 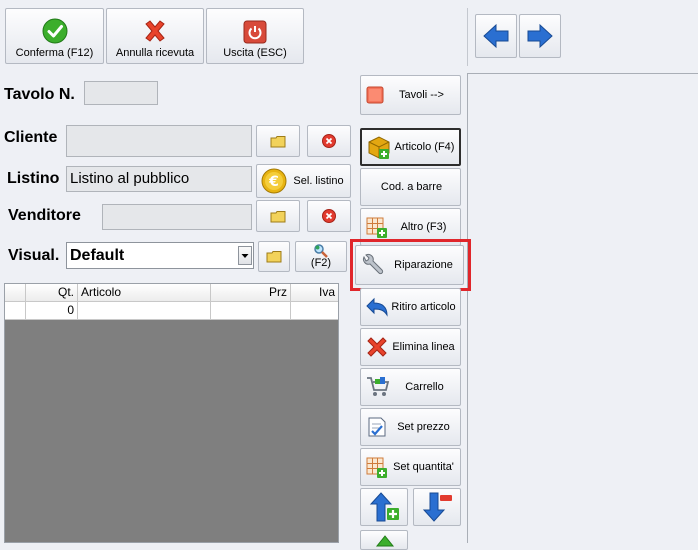 I want to click on exit-button: Uscita (ESC), so click(x=255, y=36).